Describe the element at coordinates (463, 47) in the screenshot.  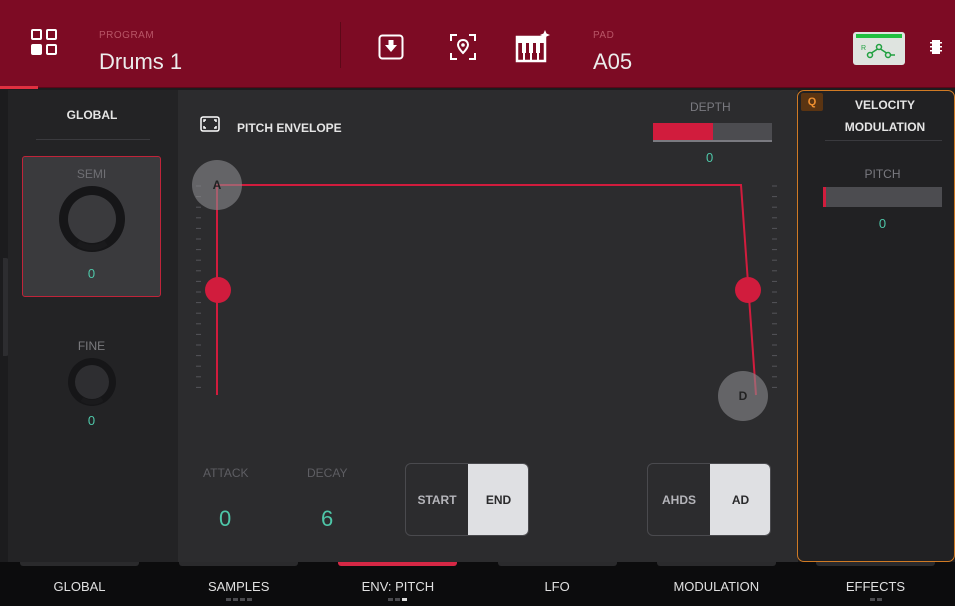
I see `locate-icon` at that location.